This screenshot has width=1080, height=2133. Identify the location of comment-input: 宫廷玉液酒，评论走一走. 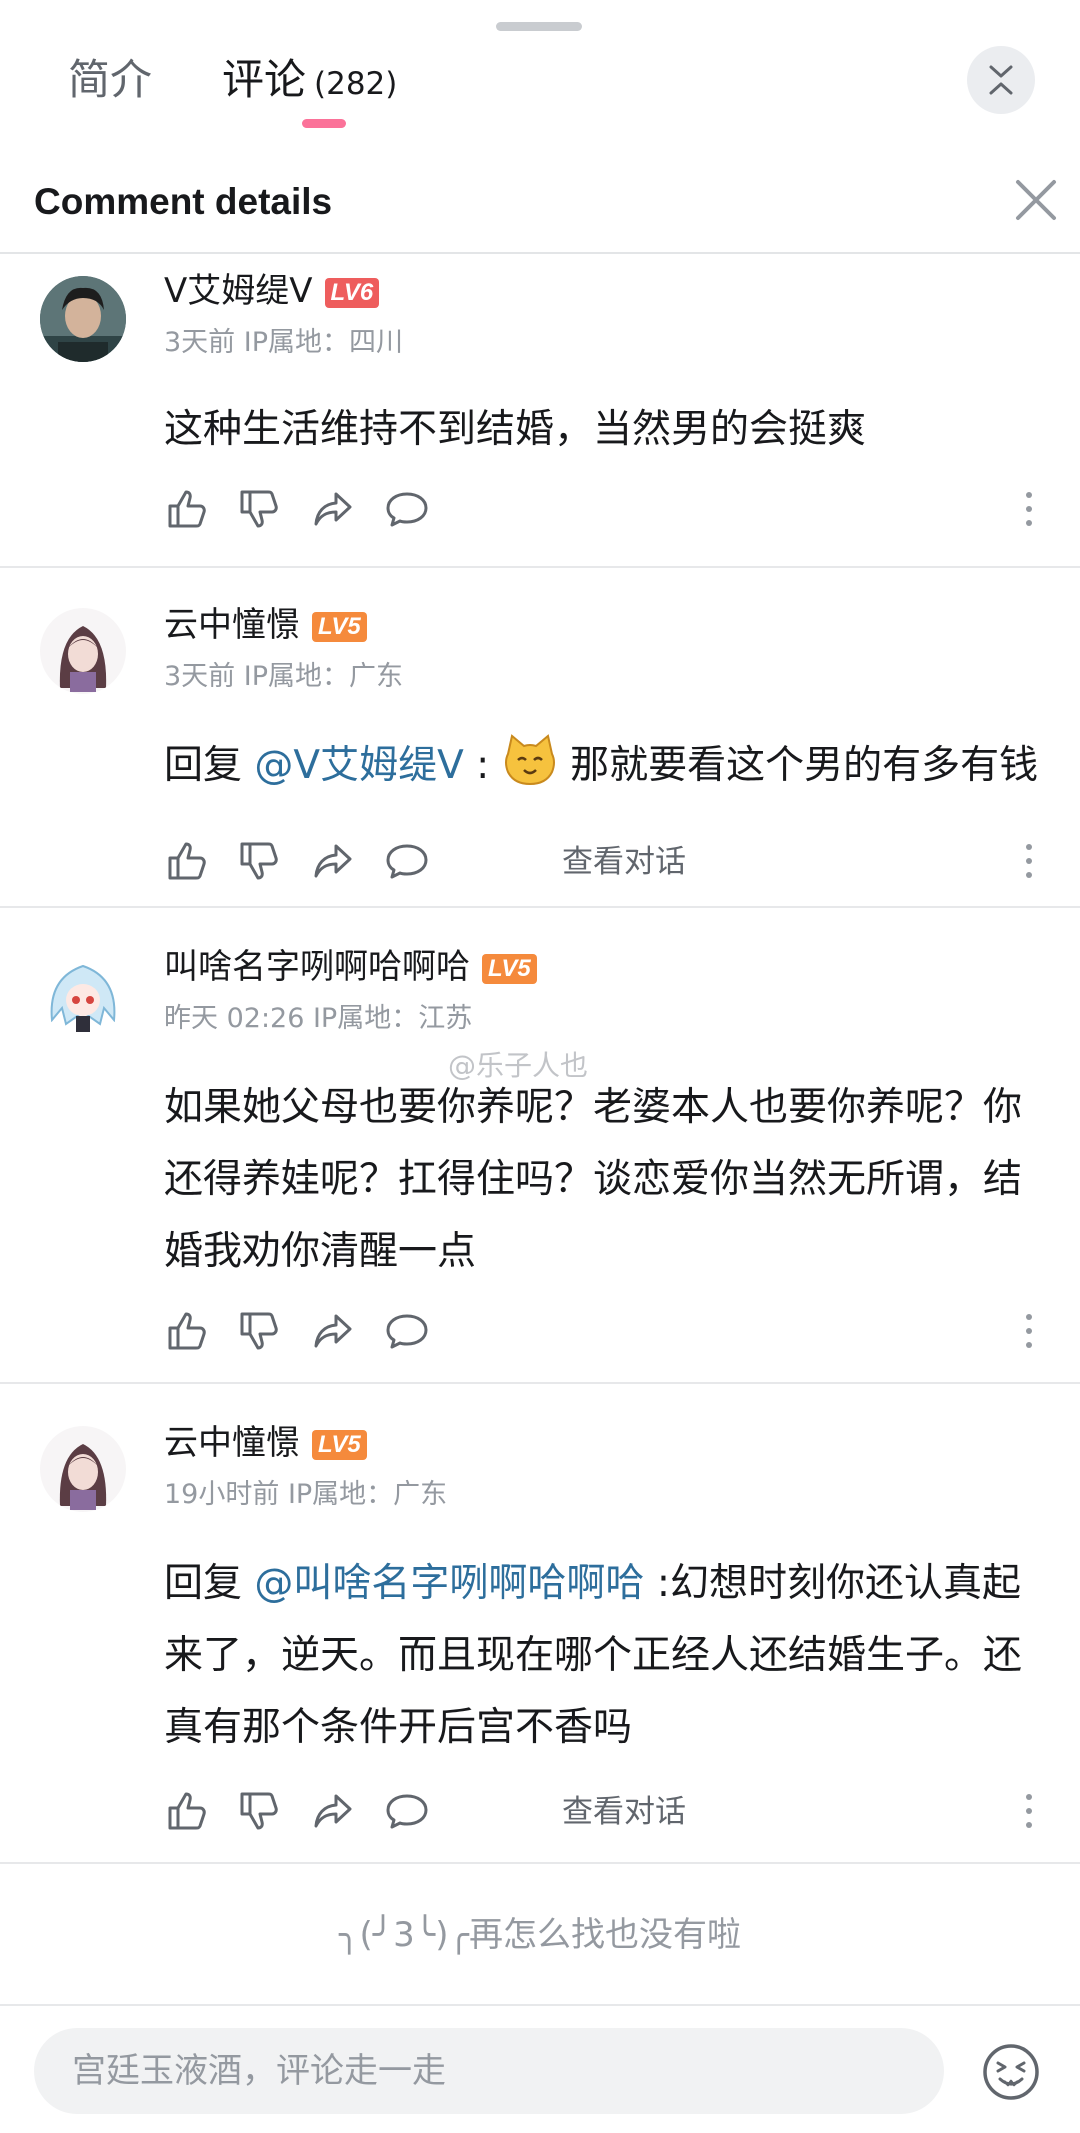
(489, 2071).